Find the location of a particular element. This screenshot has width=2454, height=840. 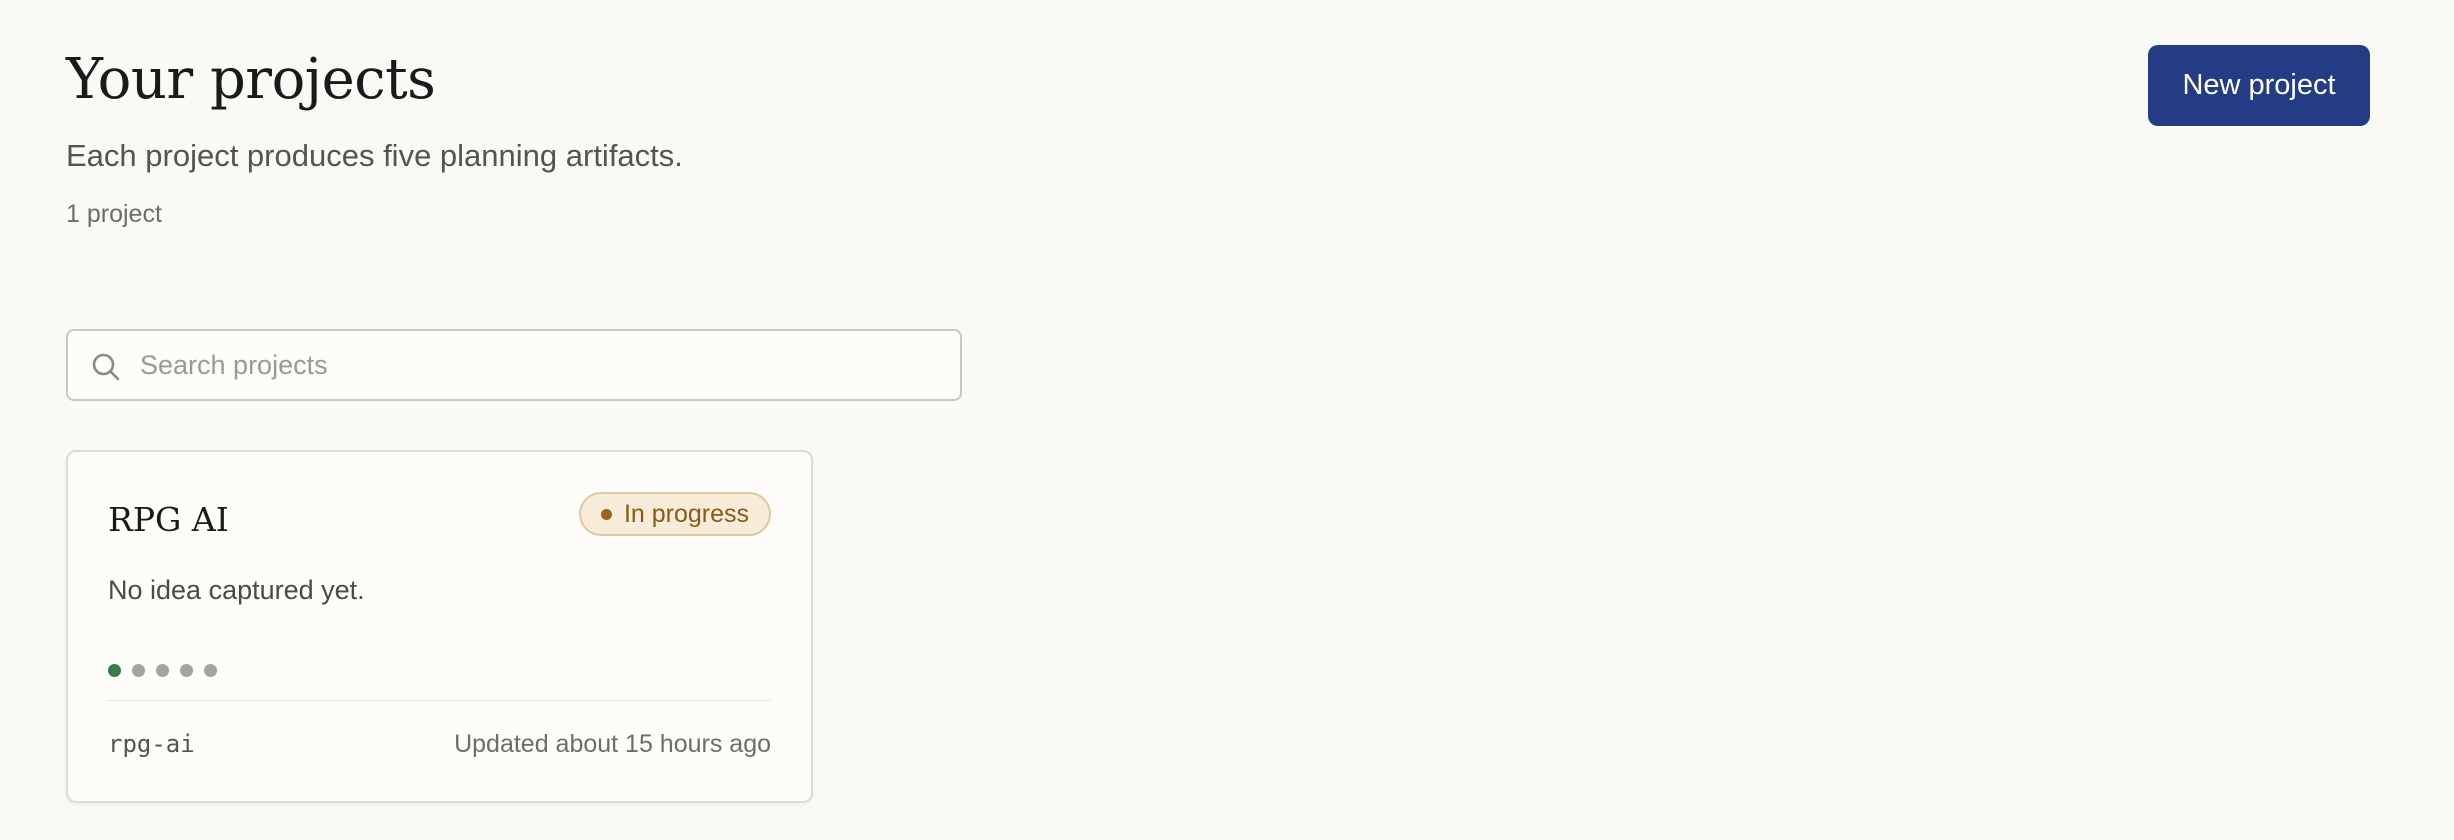

status-badge: In progress is located at coordinates (674, 514).